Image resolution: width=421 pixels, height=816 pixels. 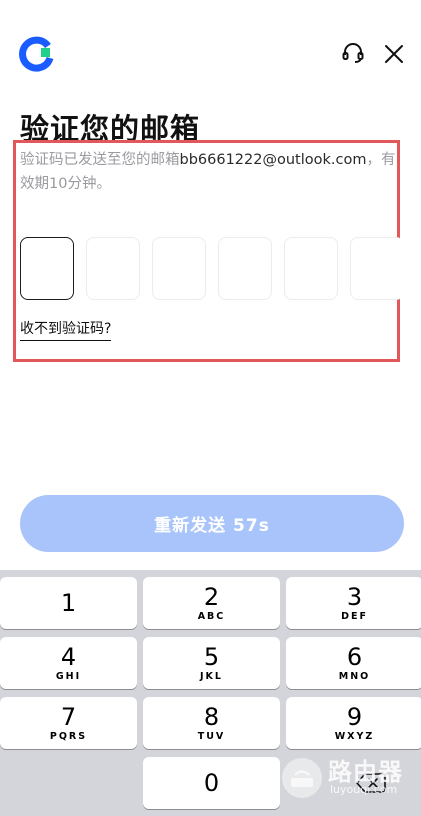 I want to click on key-5: 5 JKL, so click(x=211, y=663).